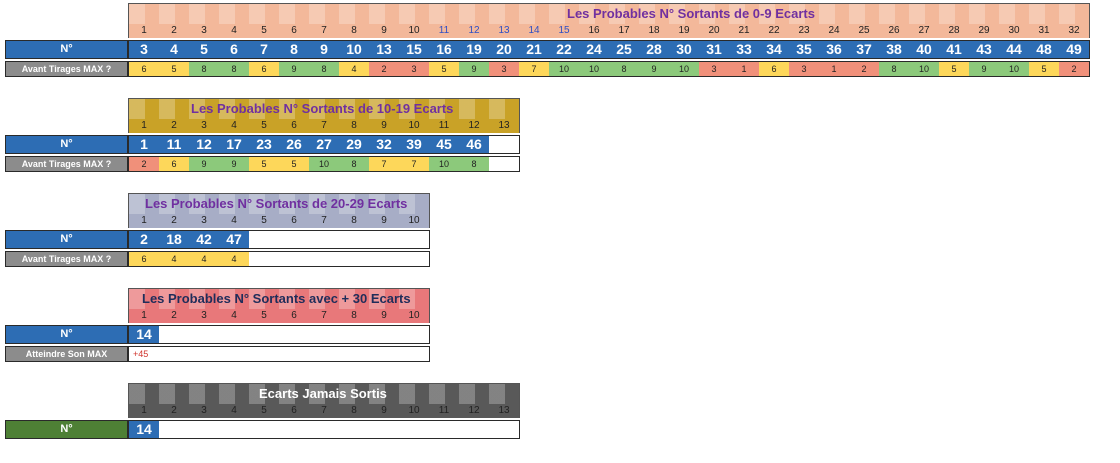 This screenshot has height=463, width=1120. Describe the element at coordinates (444, 49) in the screenshot. I see `number-cell: 16` at that location.